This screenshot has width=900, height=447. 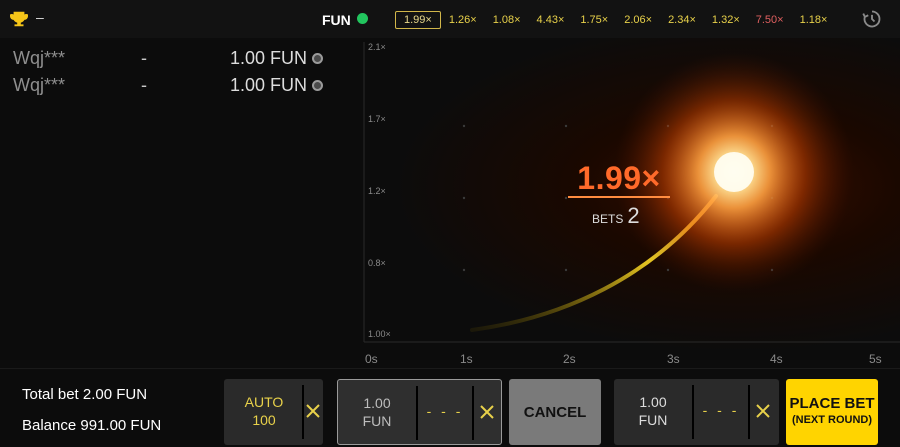 What do you see at coordinates (555, 412) in the screenshot?
I see `cancel-button: CANCEL` at bounding box center [555, 412].